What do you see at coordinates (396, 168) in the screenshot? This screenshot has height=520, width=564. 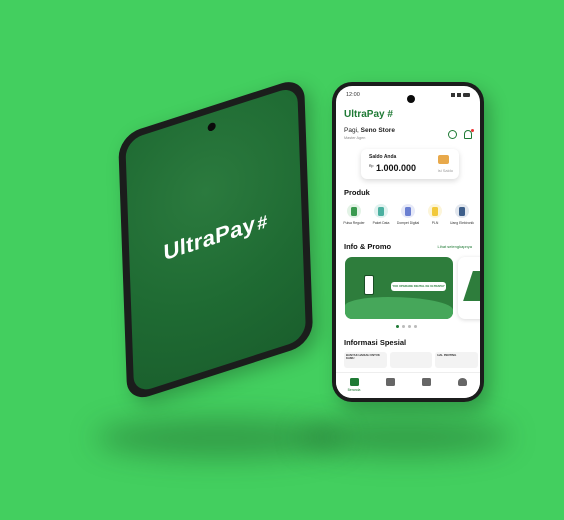 I see `balance-amount: 1.000.000` at bounding box center [396, 168].